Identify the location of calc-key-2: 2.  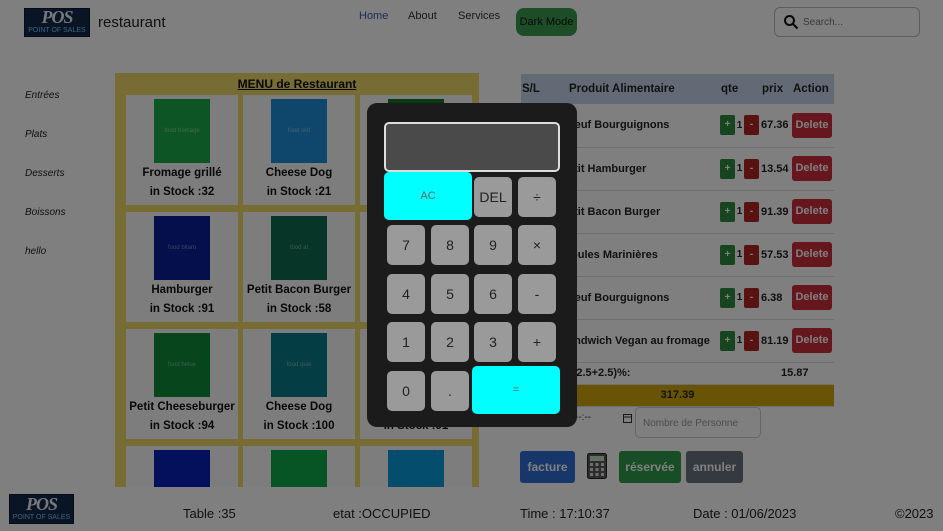
(450, 342).